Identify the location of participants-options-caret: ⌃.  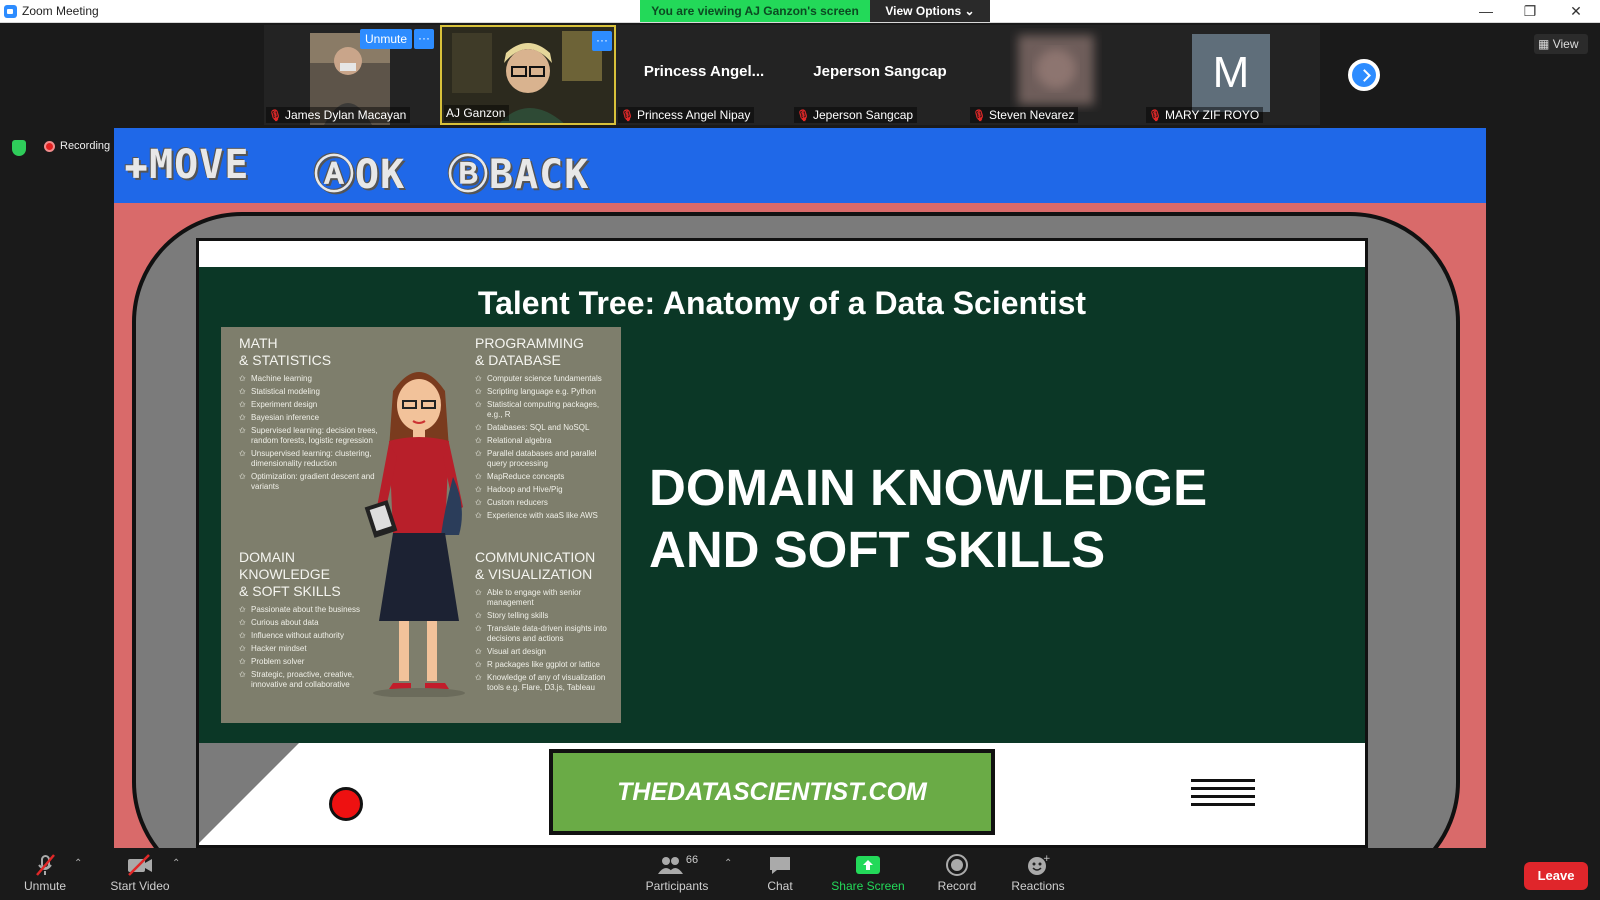
(728, 863).